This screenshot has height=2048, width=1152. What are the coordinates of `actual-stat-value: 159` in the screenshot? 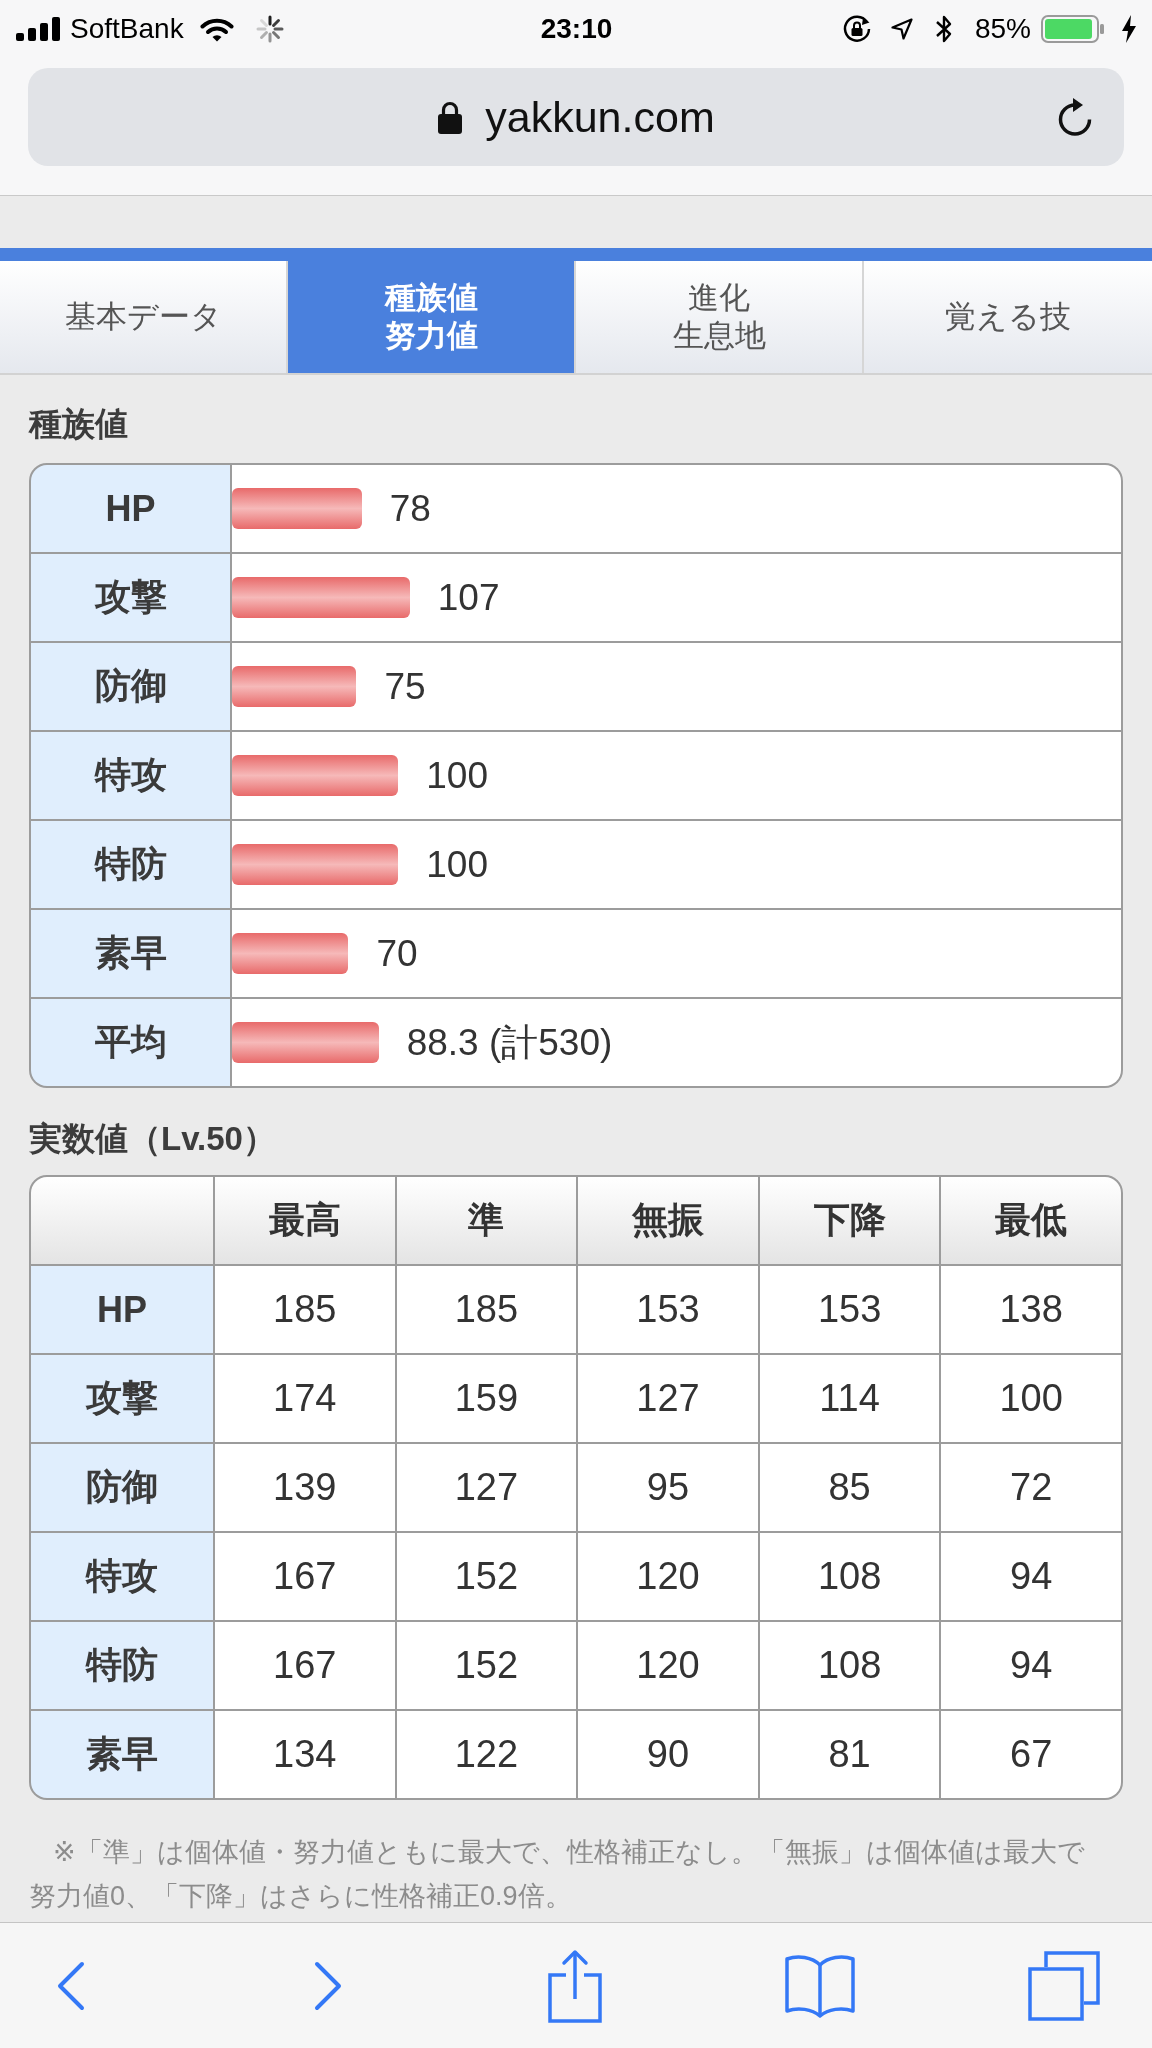 It's located at (486, 1398).